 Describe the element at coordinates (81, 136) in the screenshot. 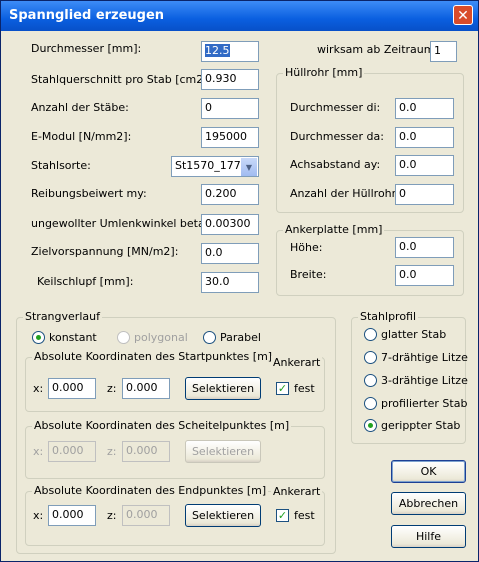

I see `emodul-label: E-Modul [N/mm2]:` at that location.